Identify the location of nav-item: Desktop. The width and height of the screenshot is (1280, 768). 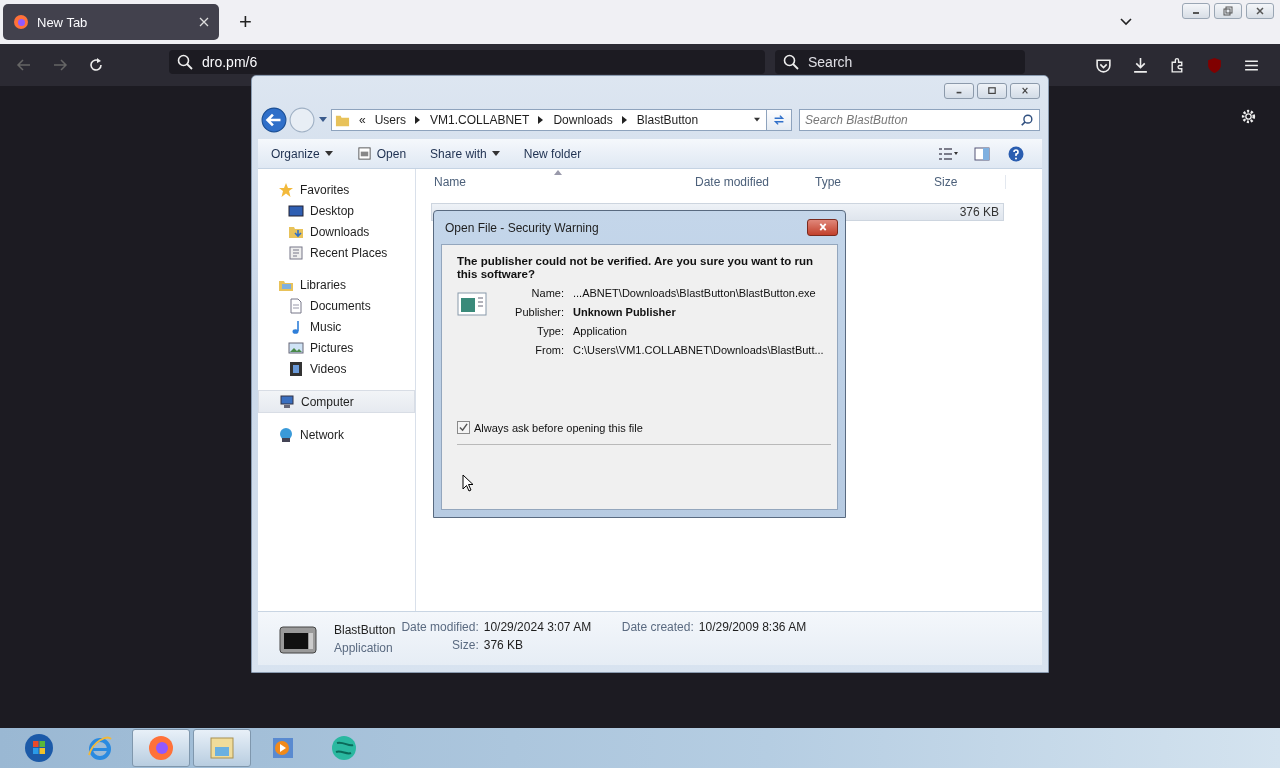
(336, 210).